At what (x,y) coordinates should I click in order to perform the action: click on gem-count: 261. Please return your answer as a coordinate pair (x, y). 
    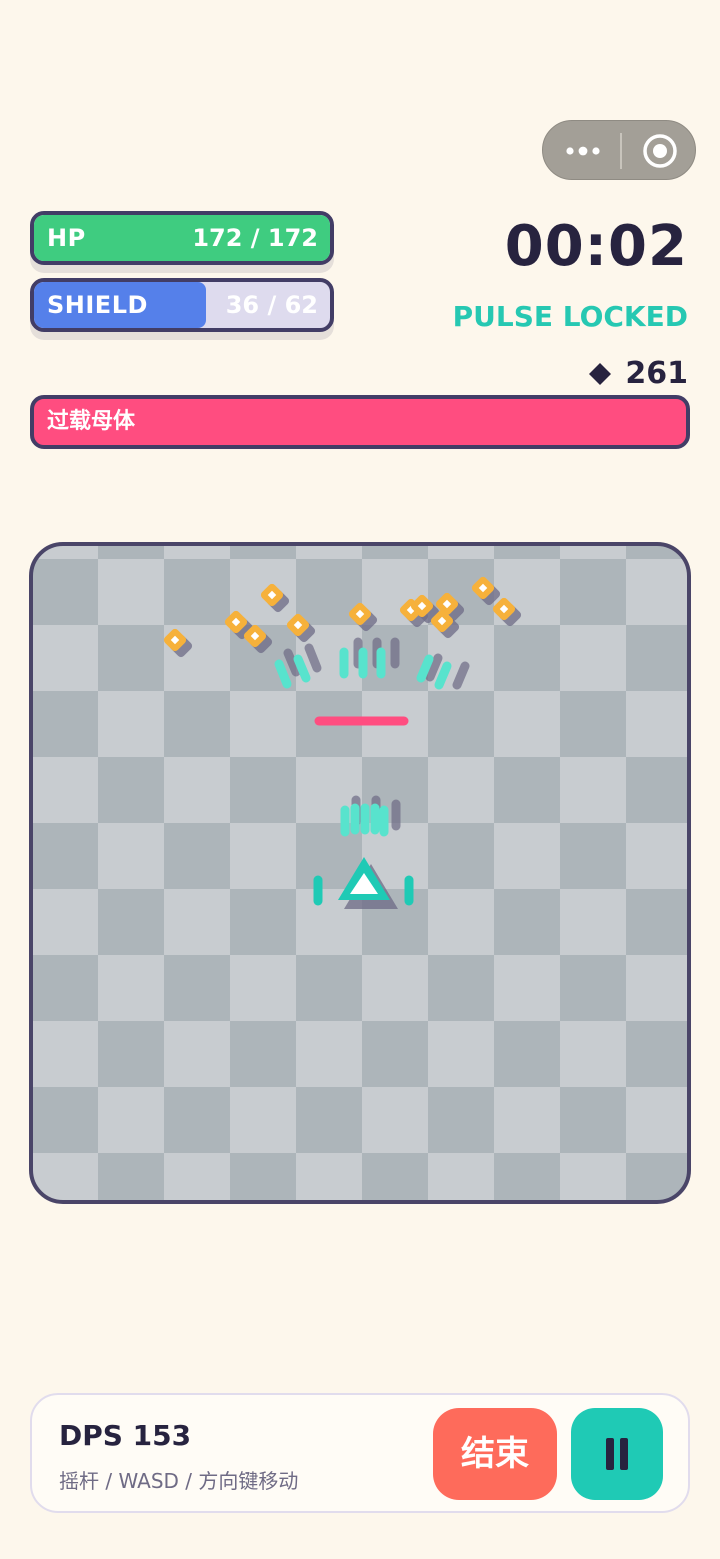
    Looking at the image, I should click on (656, 373).